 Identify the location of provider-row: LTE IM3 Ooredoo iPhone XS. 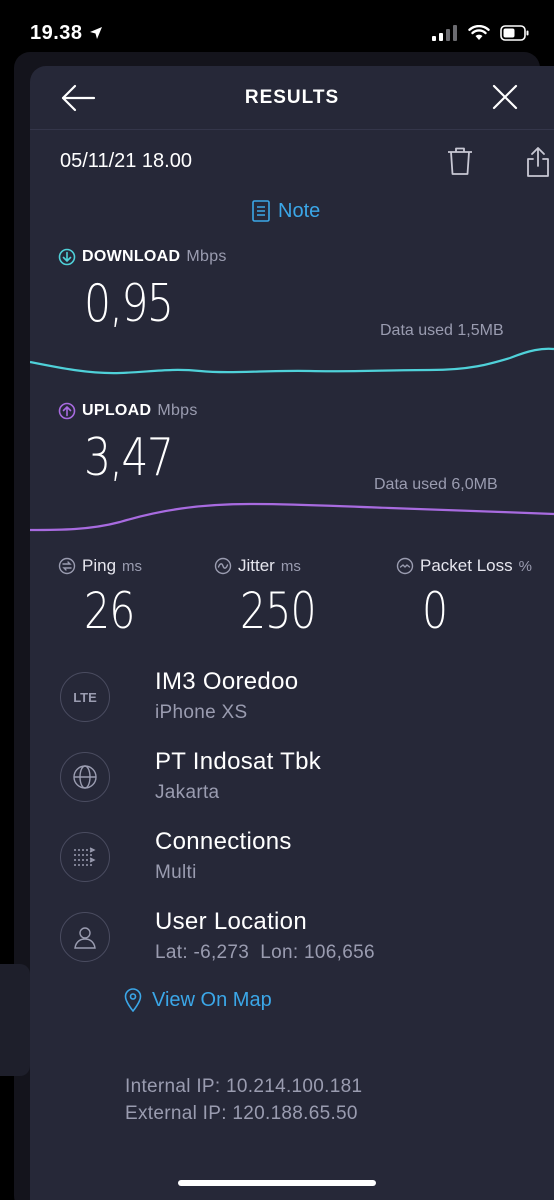
(295, 698).